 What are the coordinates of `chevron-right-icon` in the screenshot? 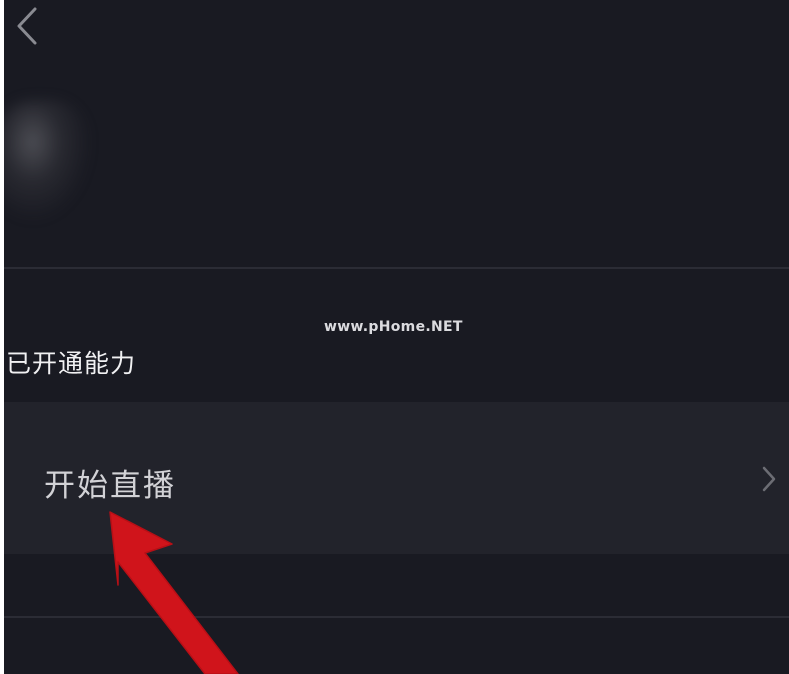 It's located at (769, 479).